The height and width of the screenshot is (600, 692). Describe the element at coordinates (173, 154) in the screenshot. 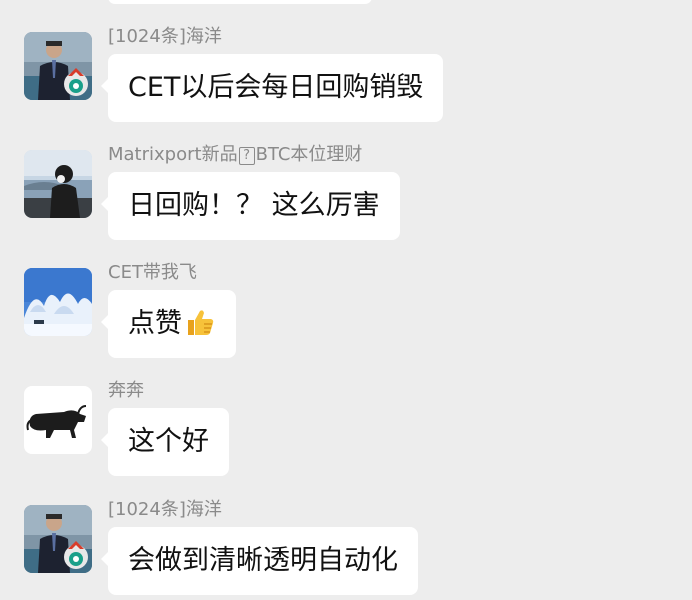

I see `sender-name-prefix: Matrixport新品` at that location.